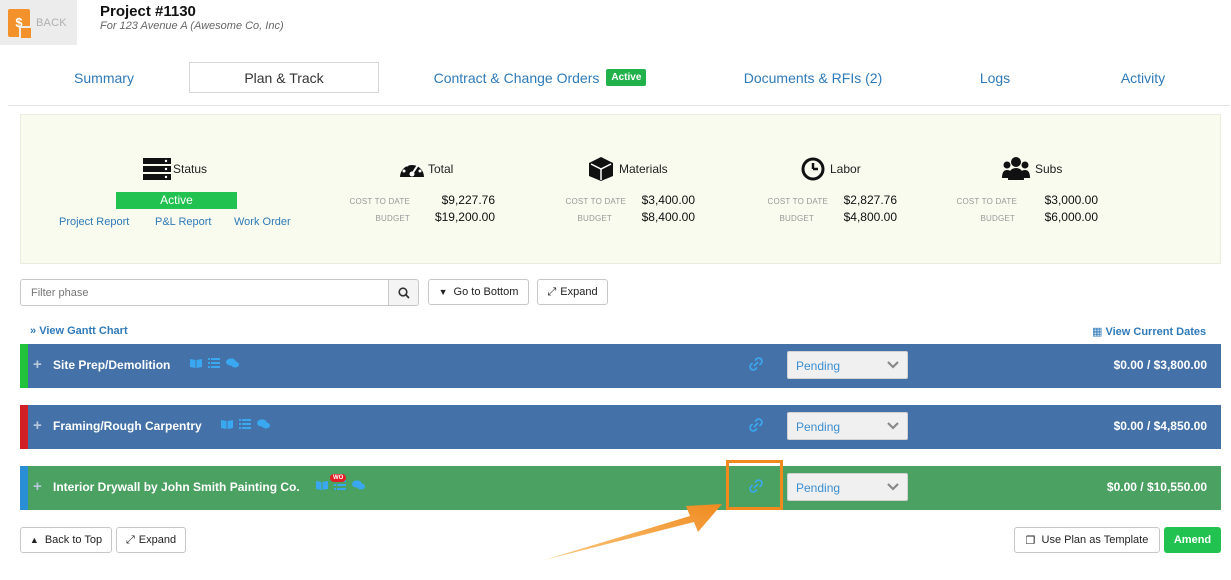 The image size is (1231, 580). Describe the element at coordinates (468, 200) in the screenshot. I see `total-cost-to-date: $9,227.76` at that location.